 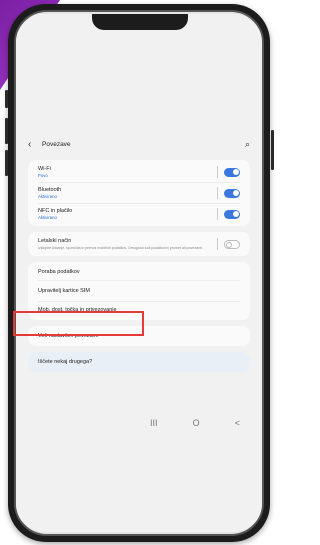 I want to click on nfc-text: NFC in plačilo Aktivirano, so click(x=127, y=214).